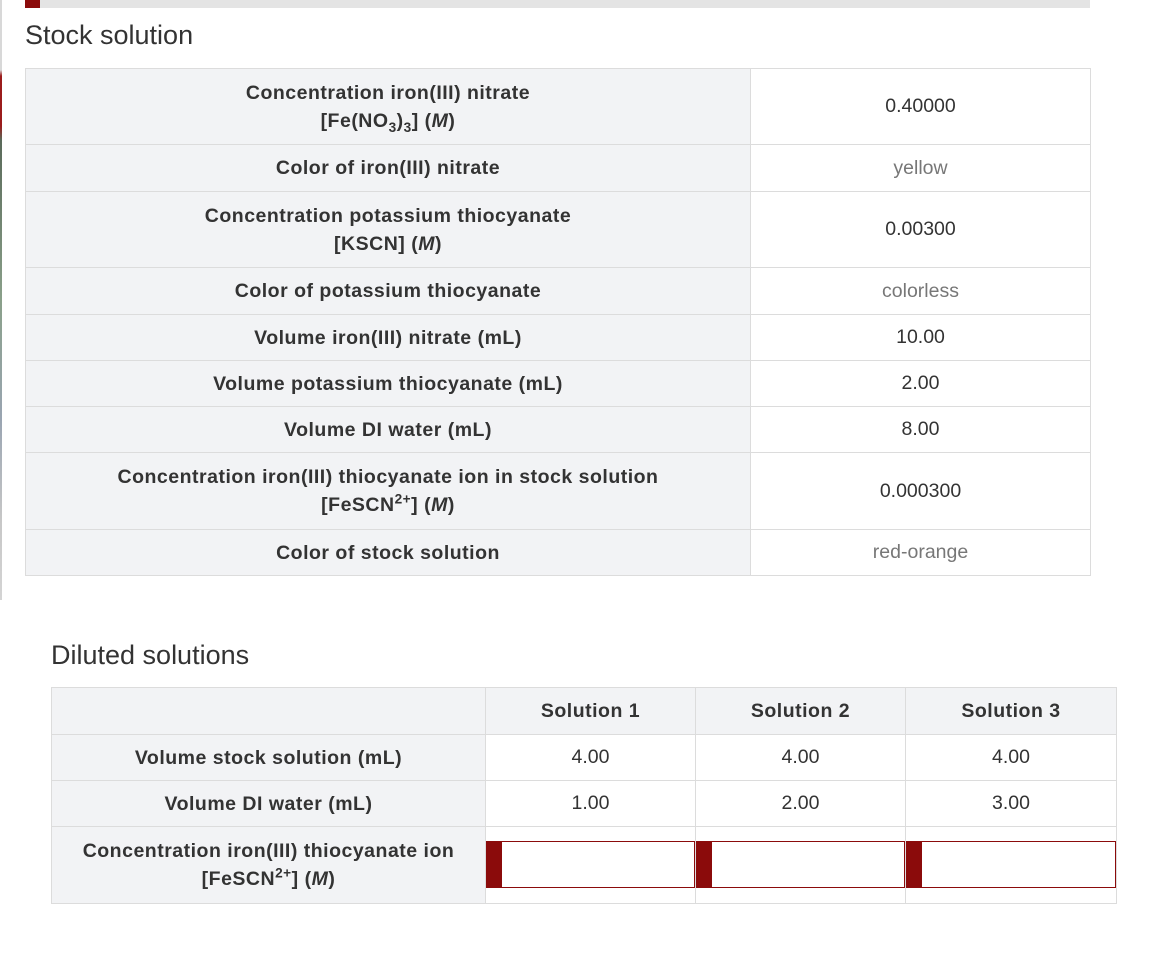 This screenshot has width=1168, height=956. I want to click on table-row: Volume iron(III) nitrate (mL) 10.00, so click(558, 337).